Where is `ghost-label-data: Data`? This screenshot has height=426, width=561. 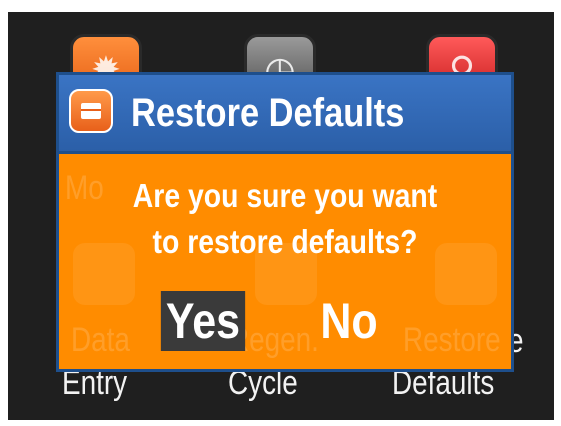
ghost-label-data: Data is located at coordinates (100, 340).